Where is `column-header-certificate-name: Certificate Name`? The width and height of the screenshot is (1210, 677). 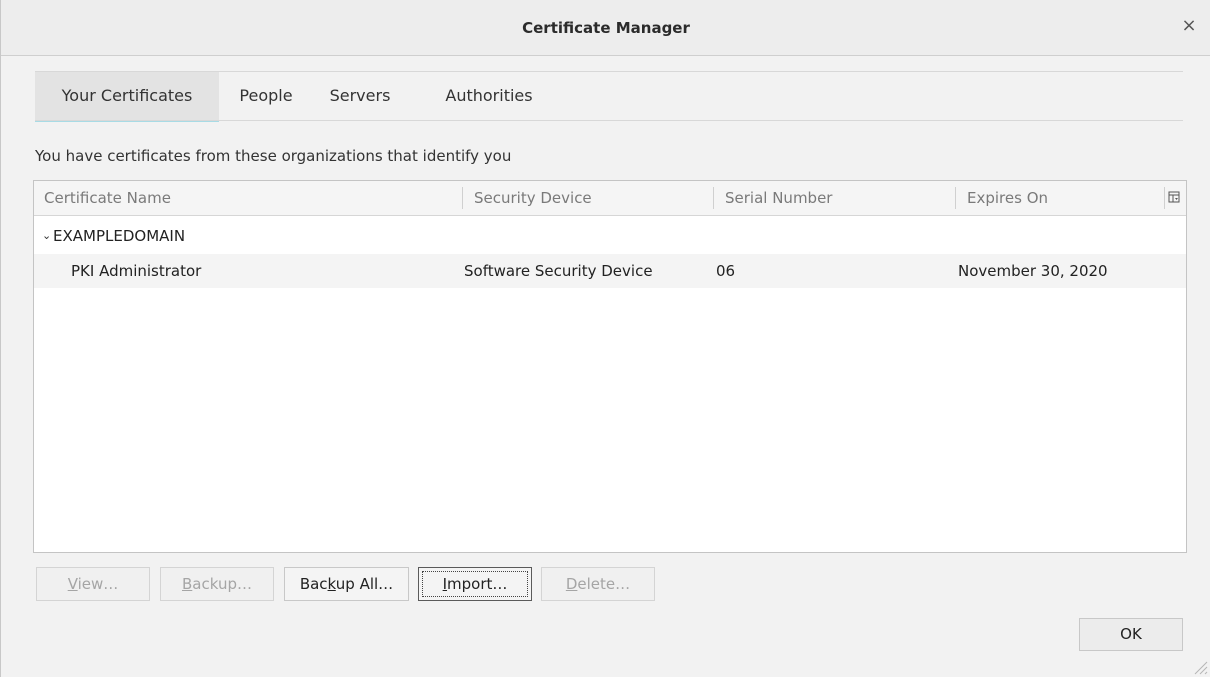
column-header-certificate-name: Certificate Name is located at coordinates (254, 198).